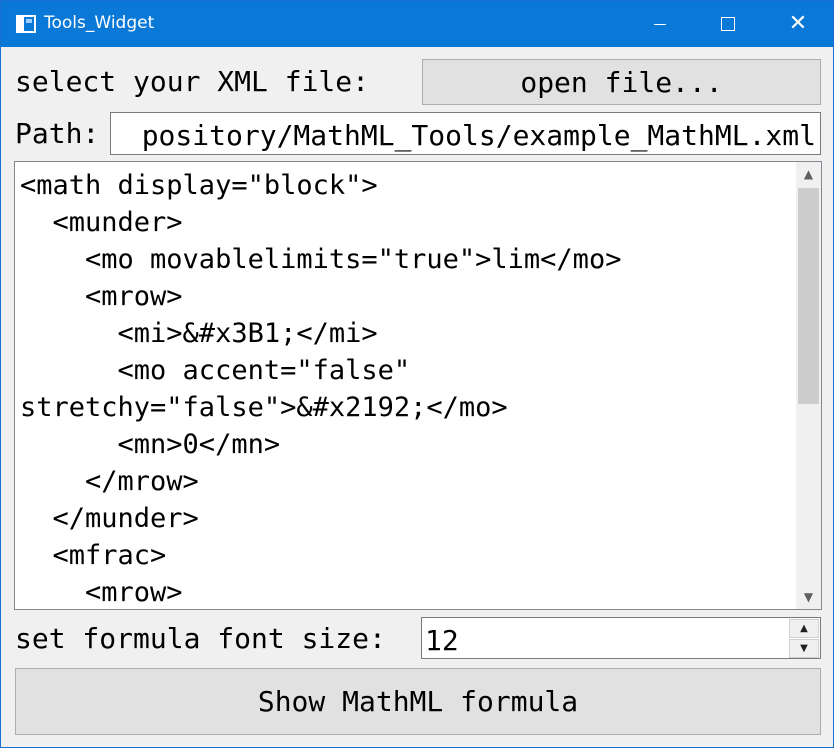 This screenshot has height=748, width=834. Describe the element at coordinates (150, 444) in the screenshot. I see `code-line: <mn>0</mn>` at that location.